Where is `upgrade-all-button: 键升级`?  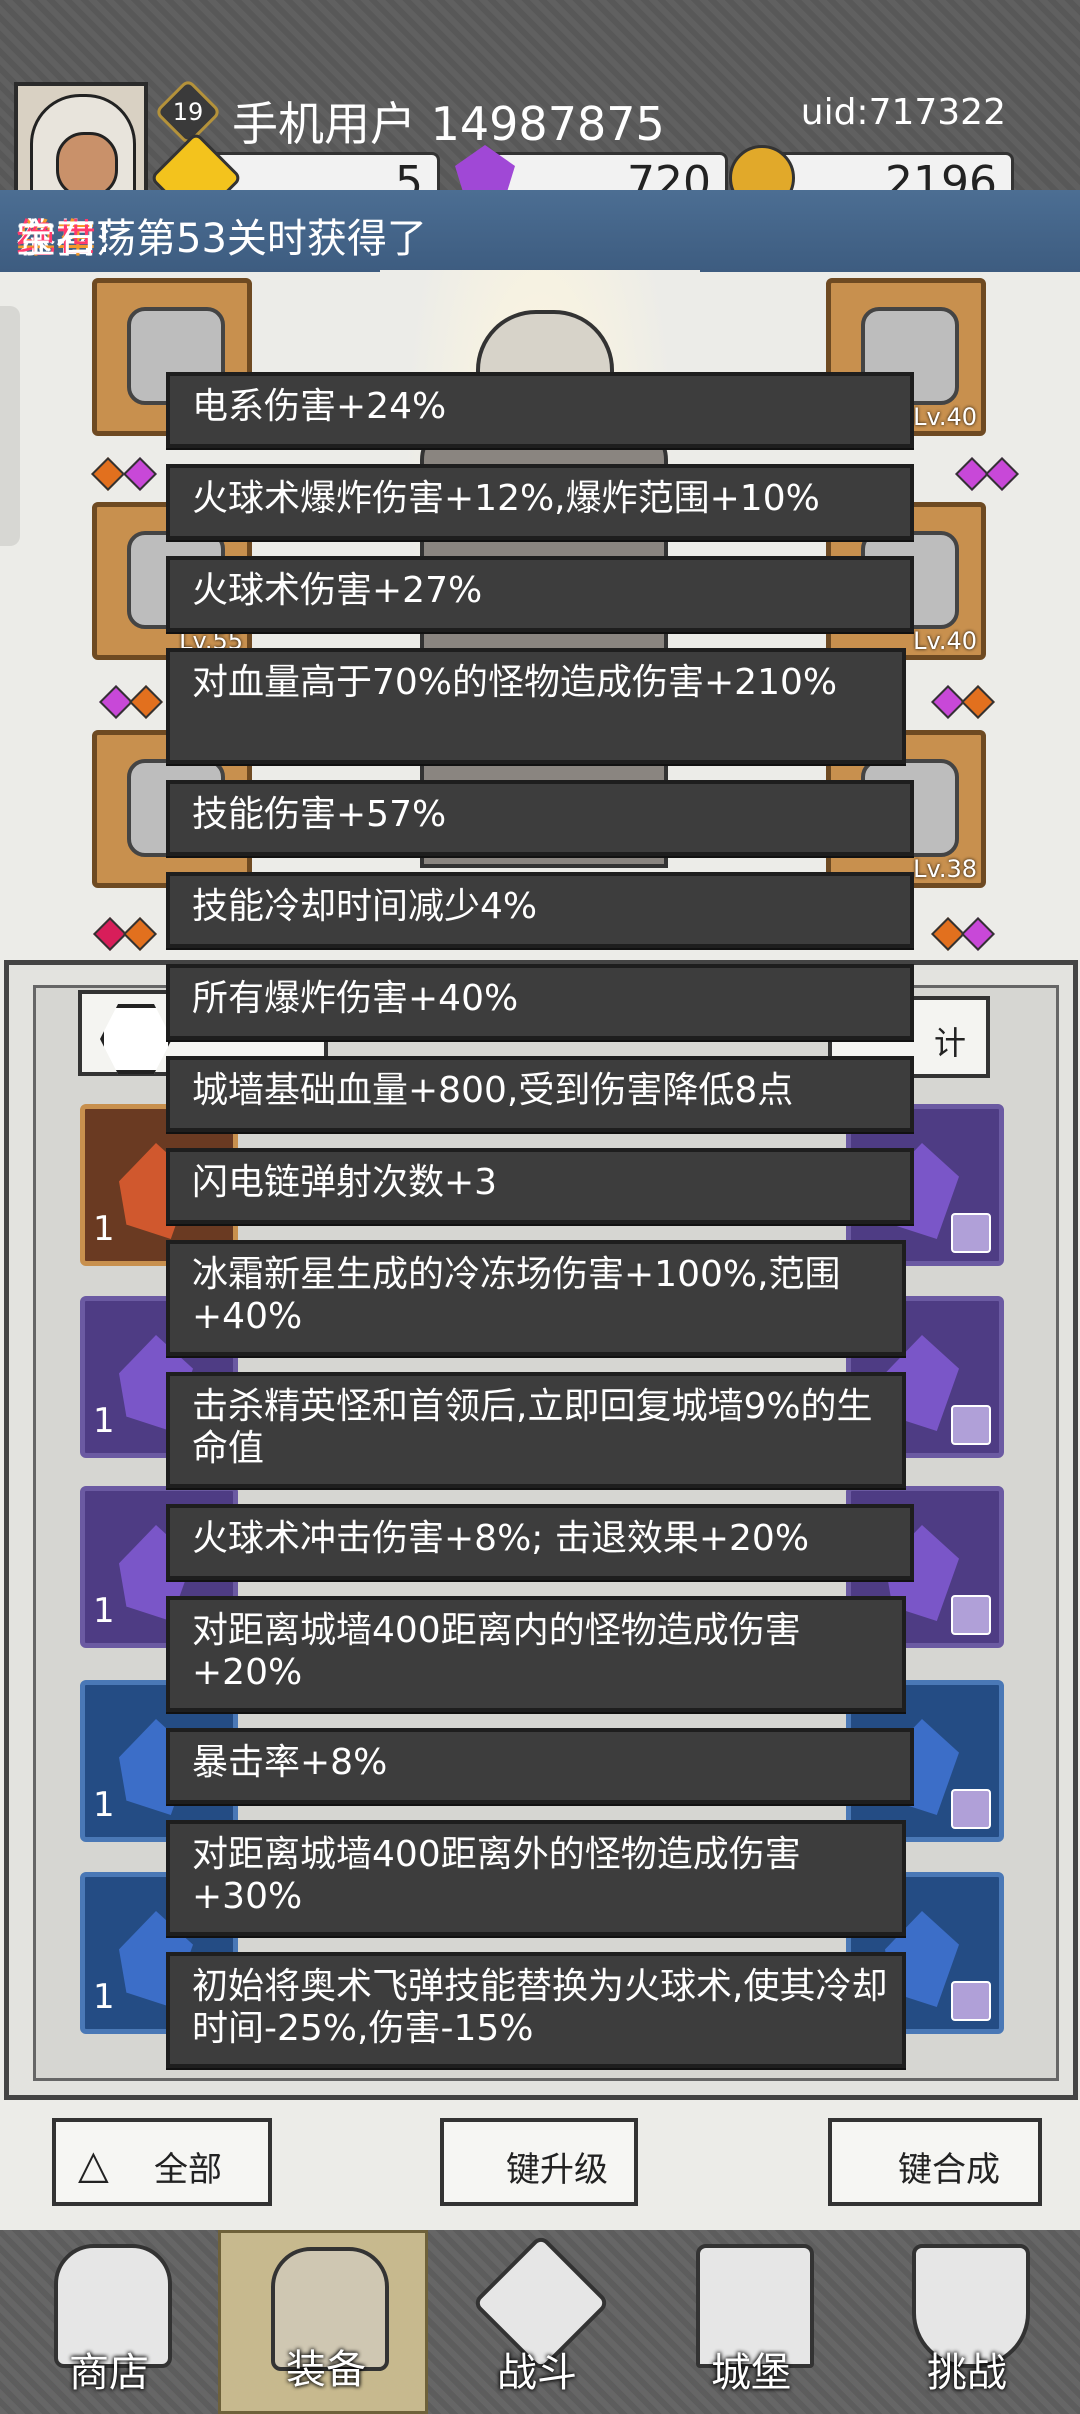 upgrade-all-button: 键升级 is located at coordinates (539, 2162).